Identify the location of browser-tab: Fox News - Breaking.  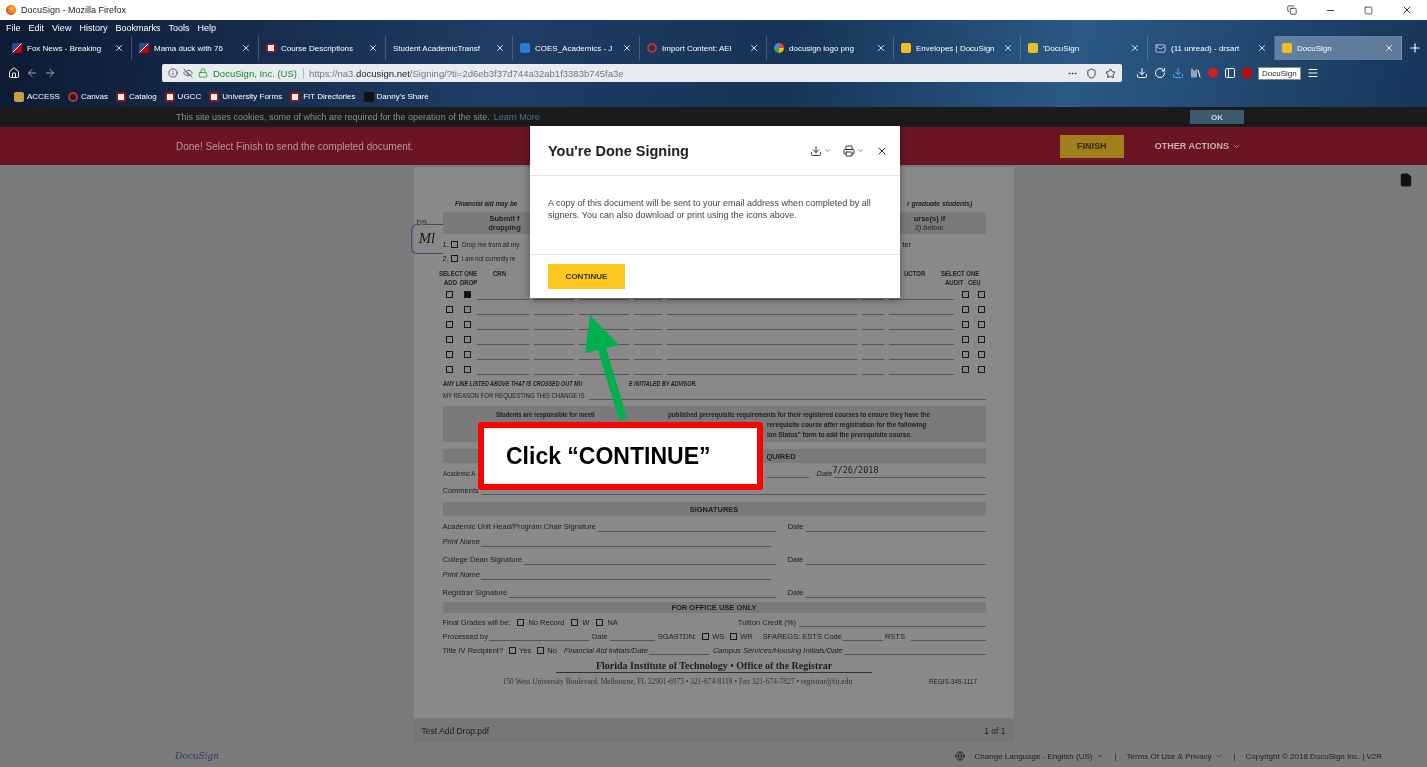
(68, 48).